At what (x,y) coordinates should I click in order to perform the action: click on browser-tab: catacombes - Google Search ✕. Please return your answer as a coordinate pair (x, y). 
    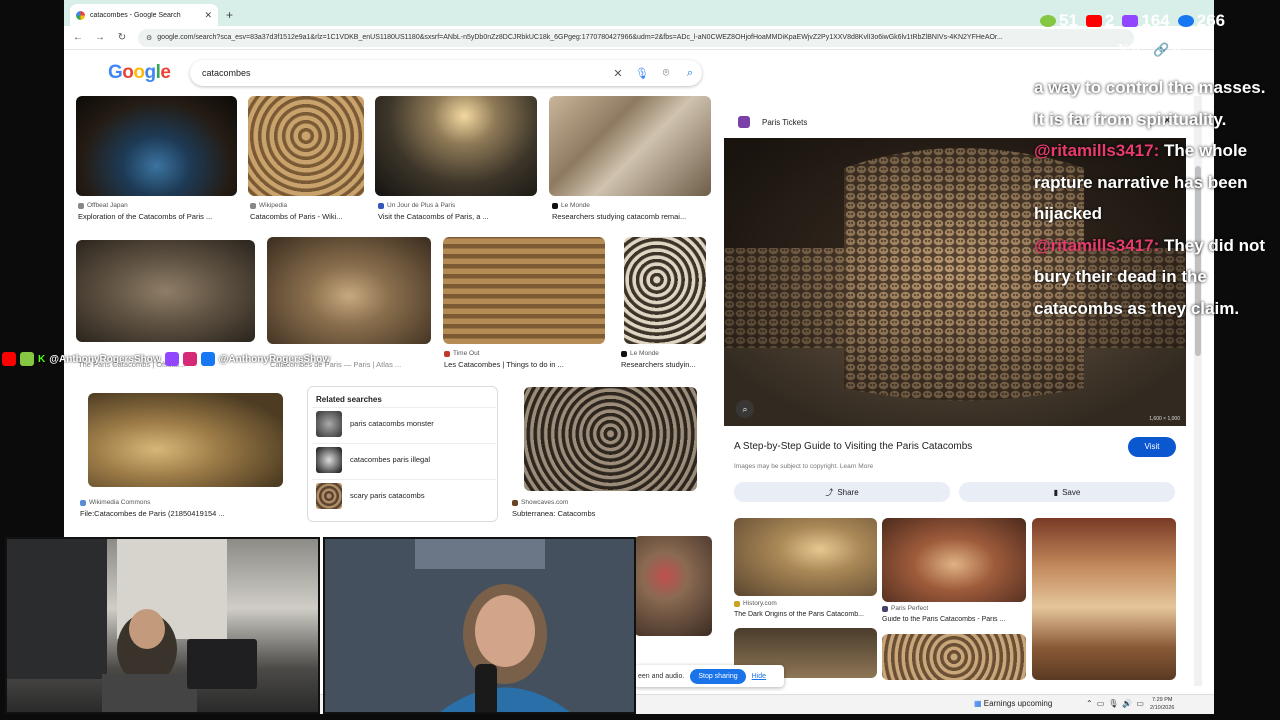
    Looking at the image, I should click on (144, 15).